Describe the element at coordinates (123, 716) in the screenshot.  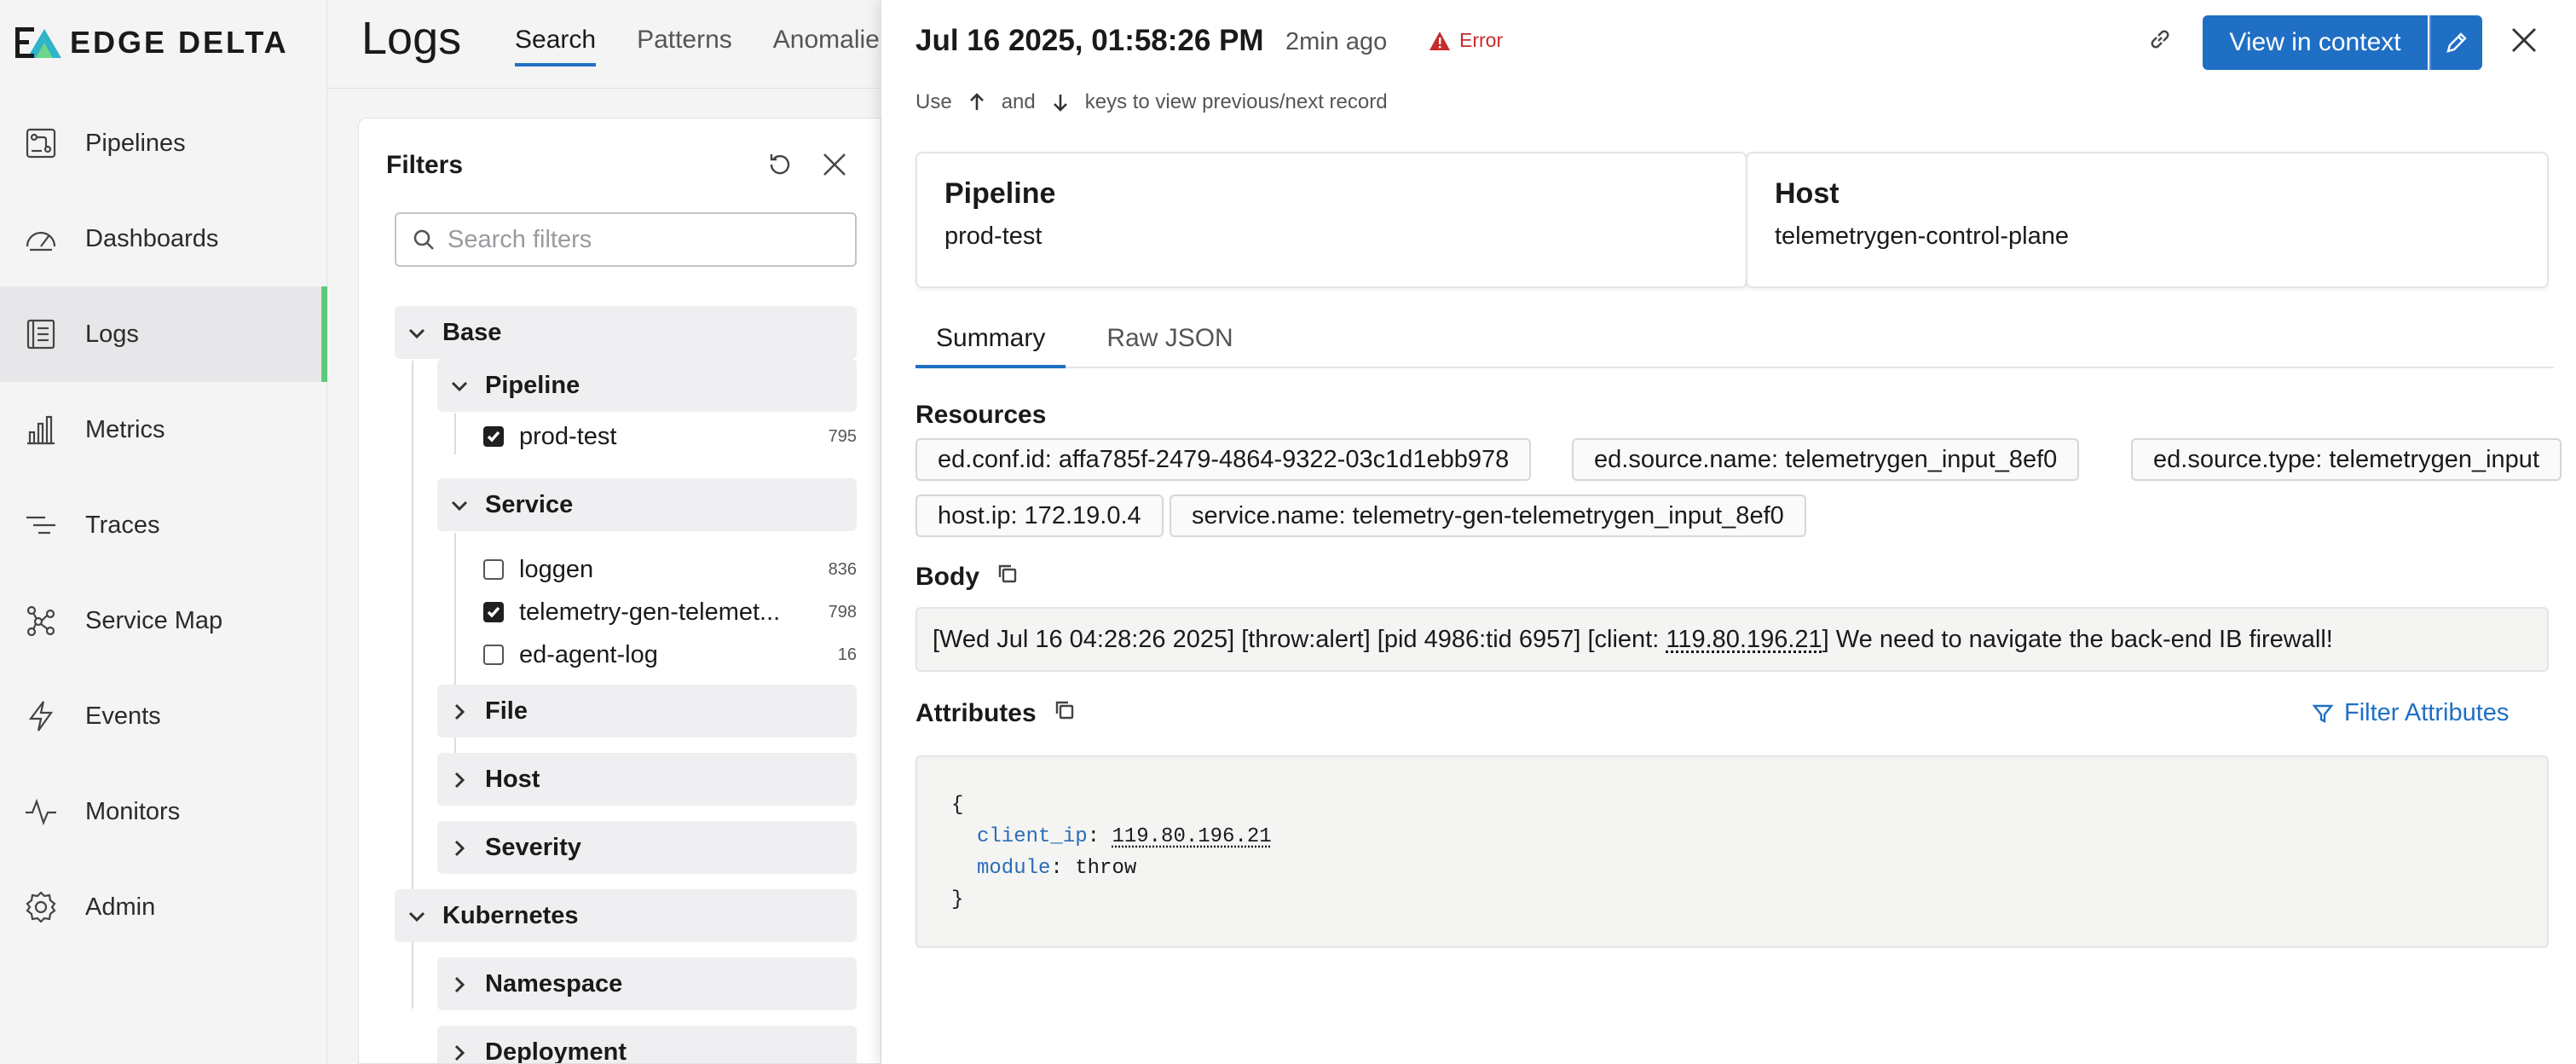
I see `sidebar-item-label: Events` at that location.